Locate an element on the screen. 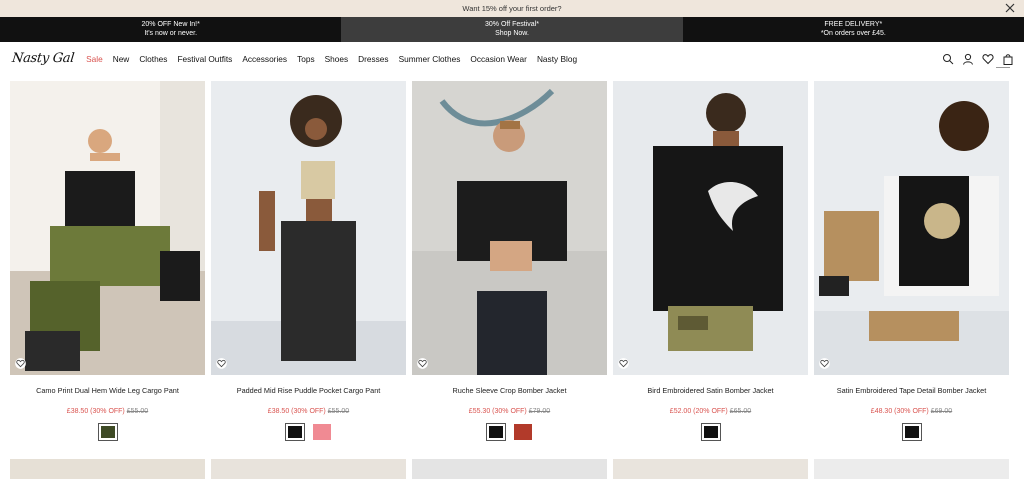 The height and width of the screenshot is (482, 1024). product-price: £55.30 (30% OFF) £79.00 is located at coordinates (509, 411).